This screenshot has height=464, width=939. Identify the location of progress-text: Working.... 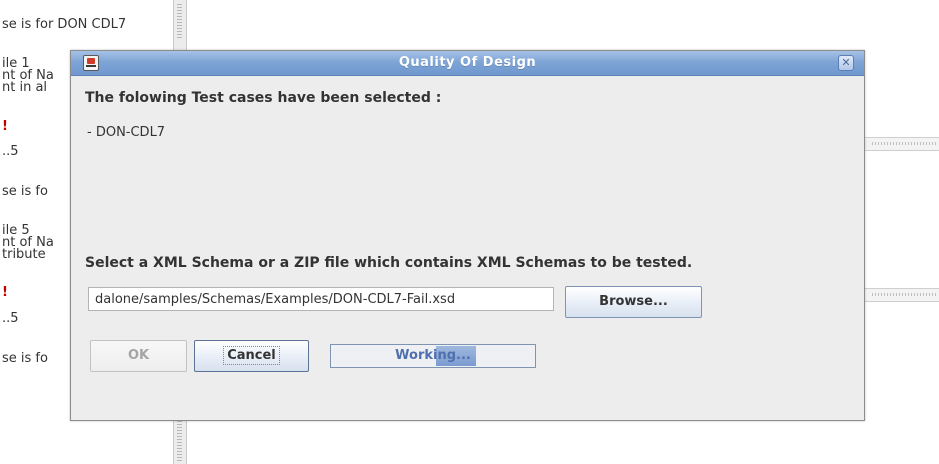
(433, 355).